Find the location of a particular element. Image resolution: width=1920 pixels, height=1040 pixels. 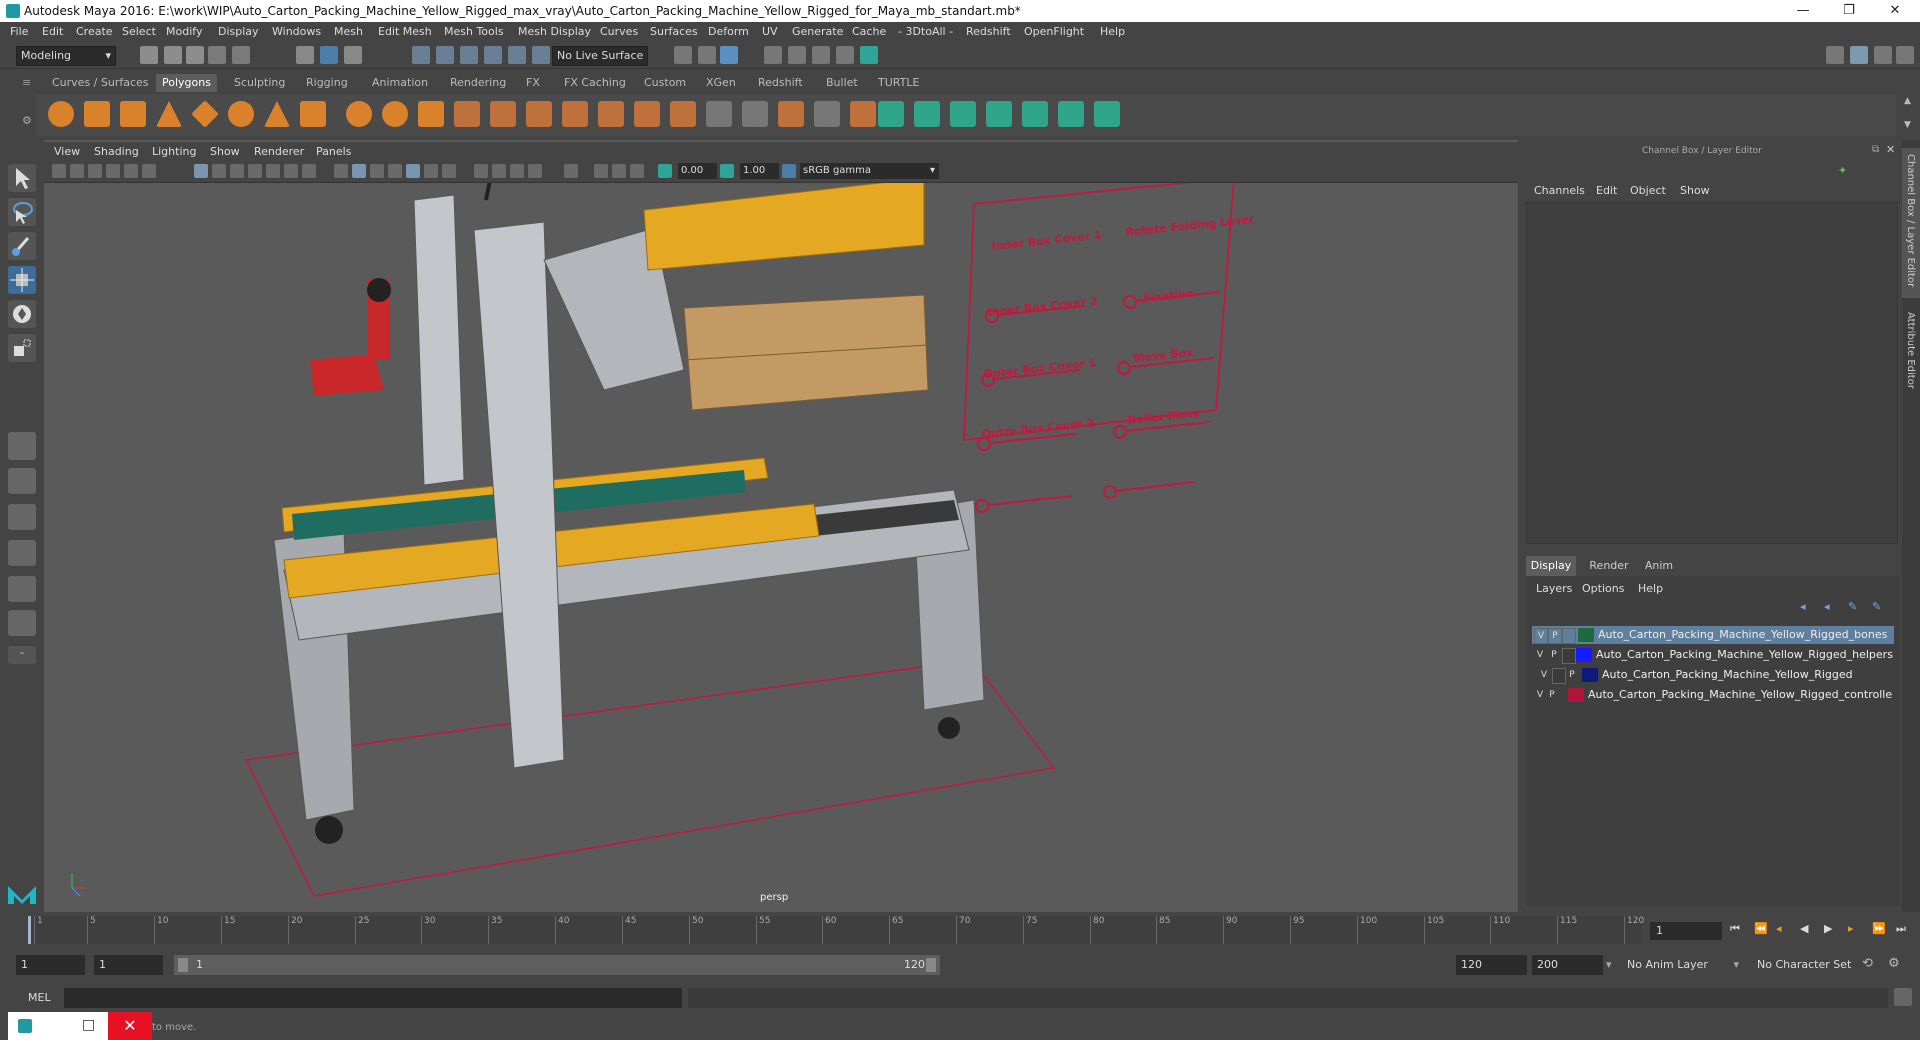

snap-live-icon is located at coordinates (517, 55).